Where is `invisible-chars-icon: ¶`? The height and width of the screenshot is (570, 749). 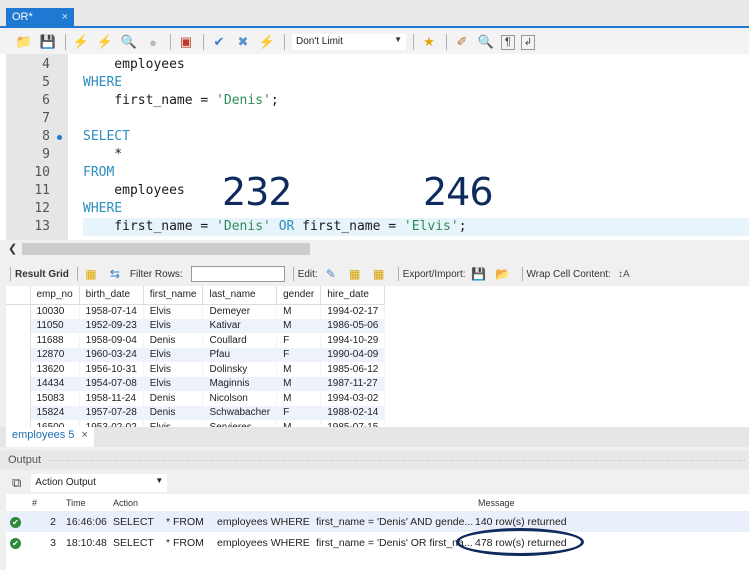 invisible-chars-icon: ¶ is located at coordinates (508, 42).